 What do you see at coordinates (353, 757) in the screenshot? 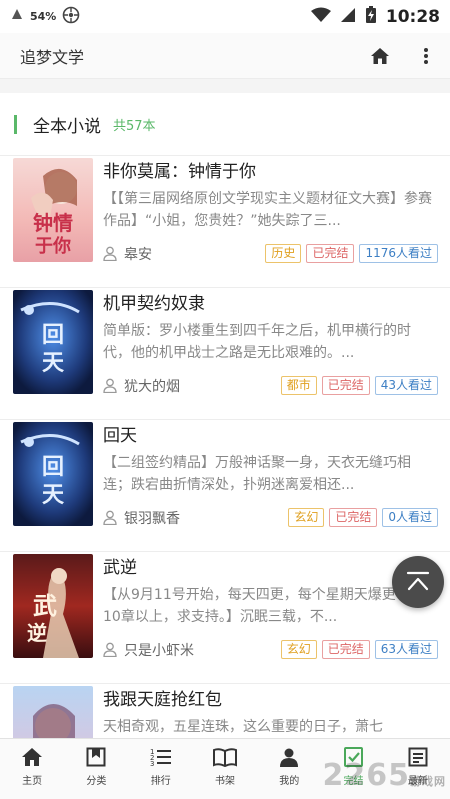
I see `completed-icon` at bounding box center [353, 757].